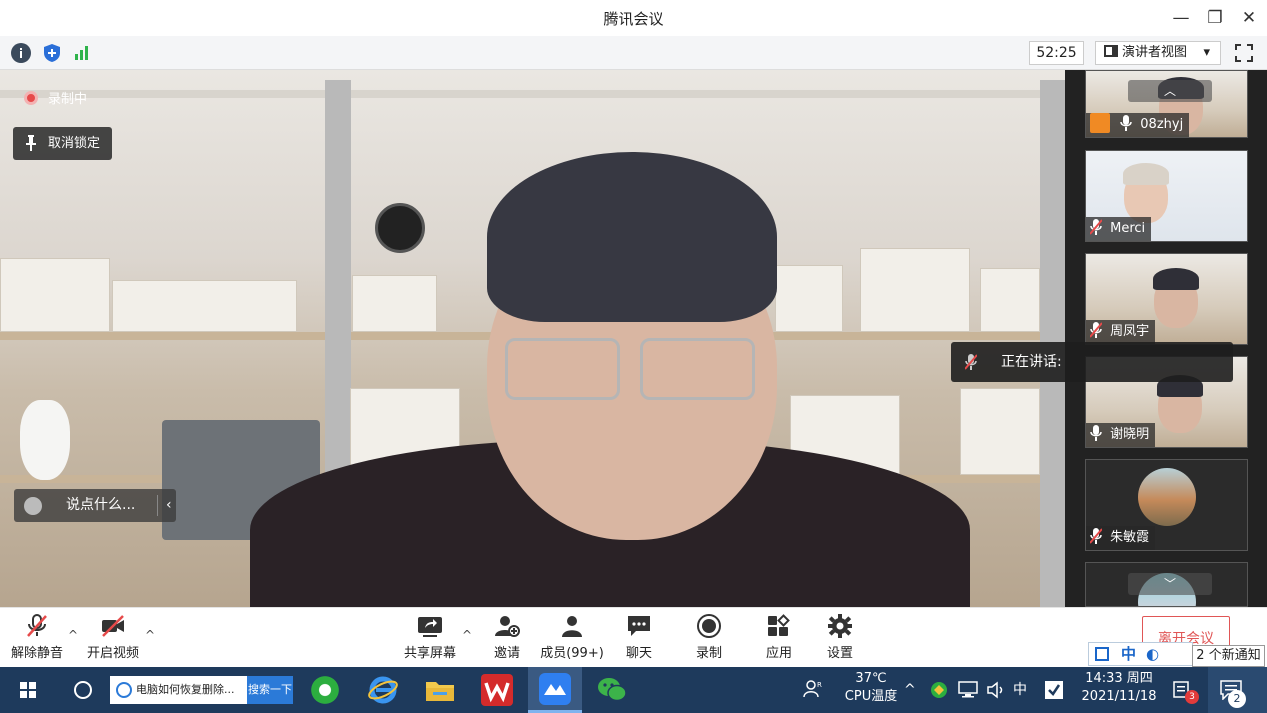 The width and height of the screenshot is (1267, 713). I want to click on window-title: 腾讯会议, so click(633, 19).